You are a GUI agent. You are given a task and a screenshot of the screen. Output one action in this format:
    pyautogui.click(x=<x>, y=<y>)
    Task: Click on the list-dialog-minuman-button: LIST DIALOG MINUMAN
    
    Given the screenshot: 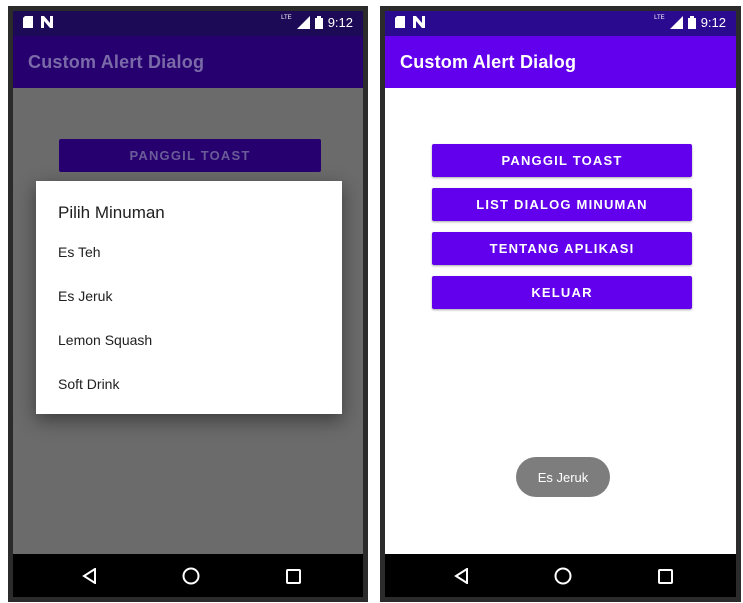 What is the action you would take?
    pyautogui.click(x=562, y=204)
    